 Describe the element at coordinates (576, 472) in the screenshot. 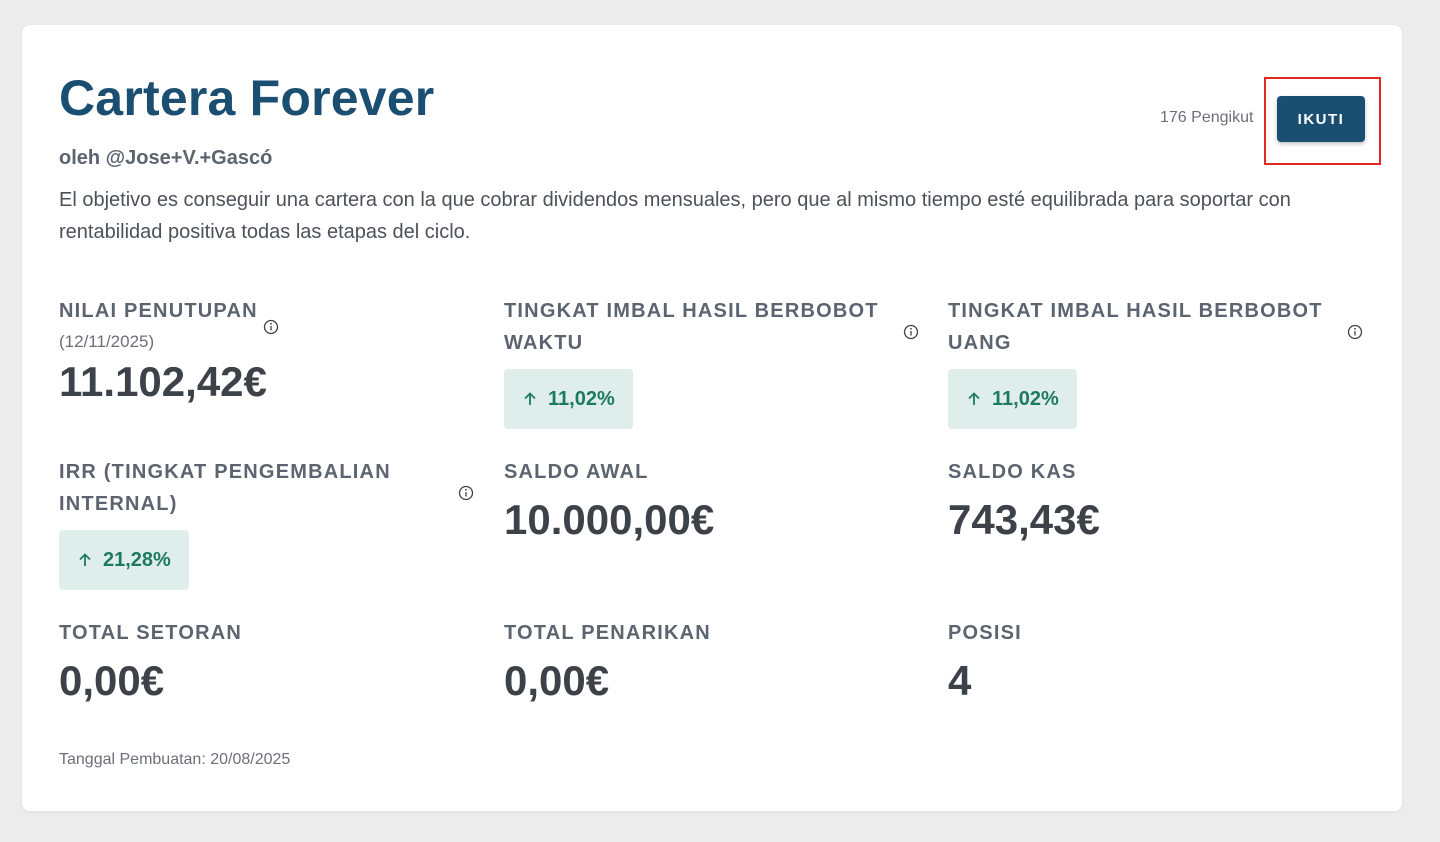

I see `opening-balance-label: SALDO AWAL` at that location.